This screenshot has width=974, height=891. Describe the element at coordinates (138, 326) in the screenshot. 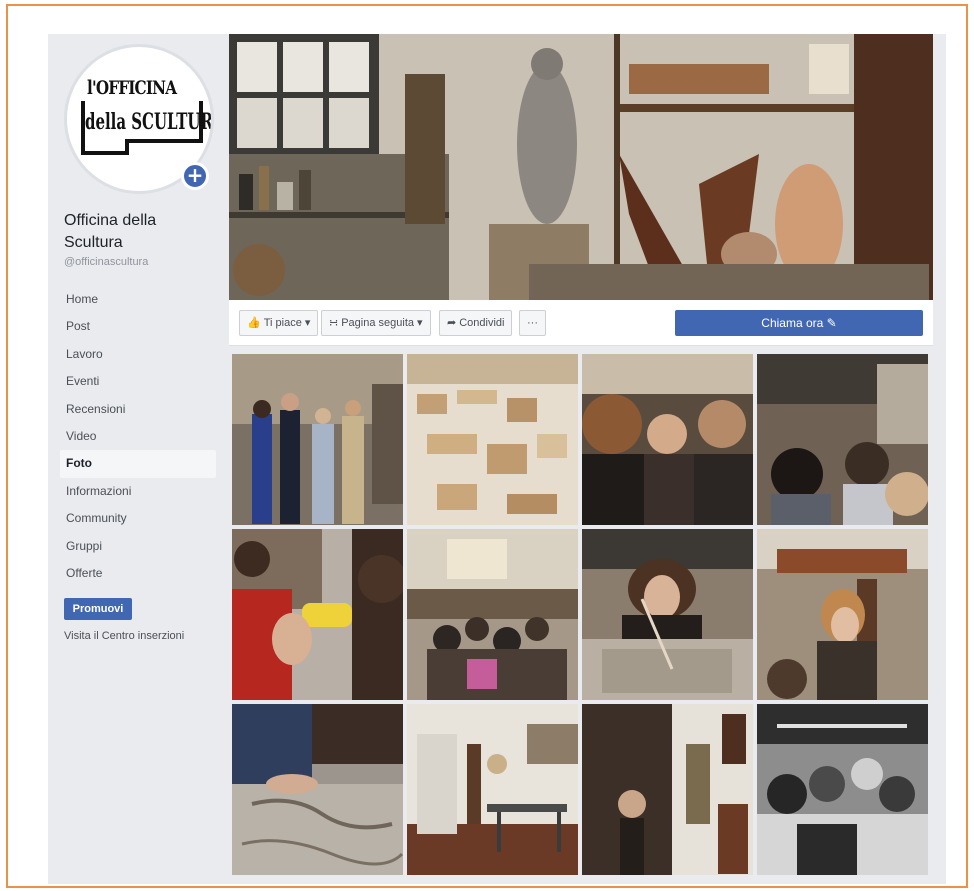

I see `sidebar-item-post: Post` at that location.